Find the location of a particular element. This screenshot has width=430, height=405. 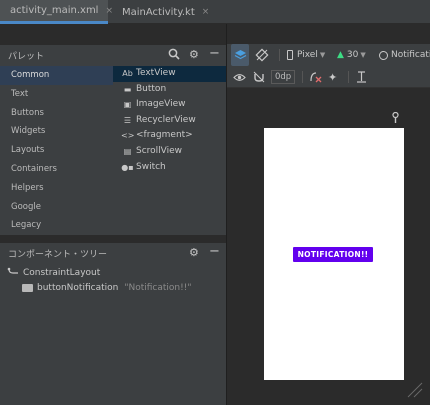

editor-tab-bar: activity_main.xml × MainActivity.kt × is located at coordinates (215, 12).